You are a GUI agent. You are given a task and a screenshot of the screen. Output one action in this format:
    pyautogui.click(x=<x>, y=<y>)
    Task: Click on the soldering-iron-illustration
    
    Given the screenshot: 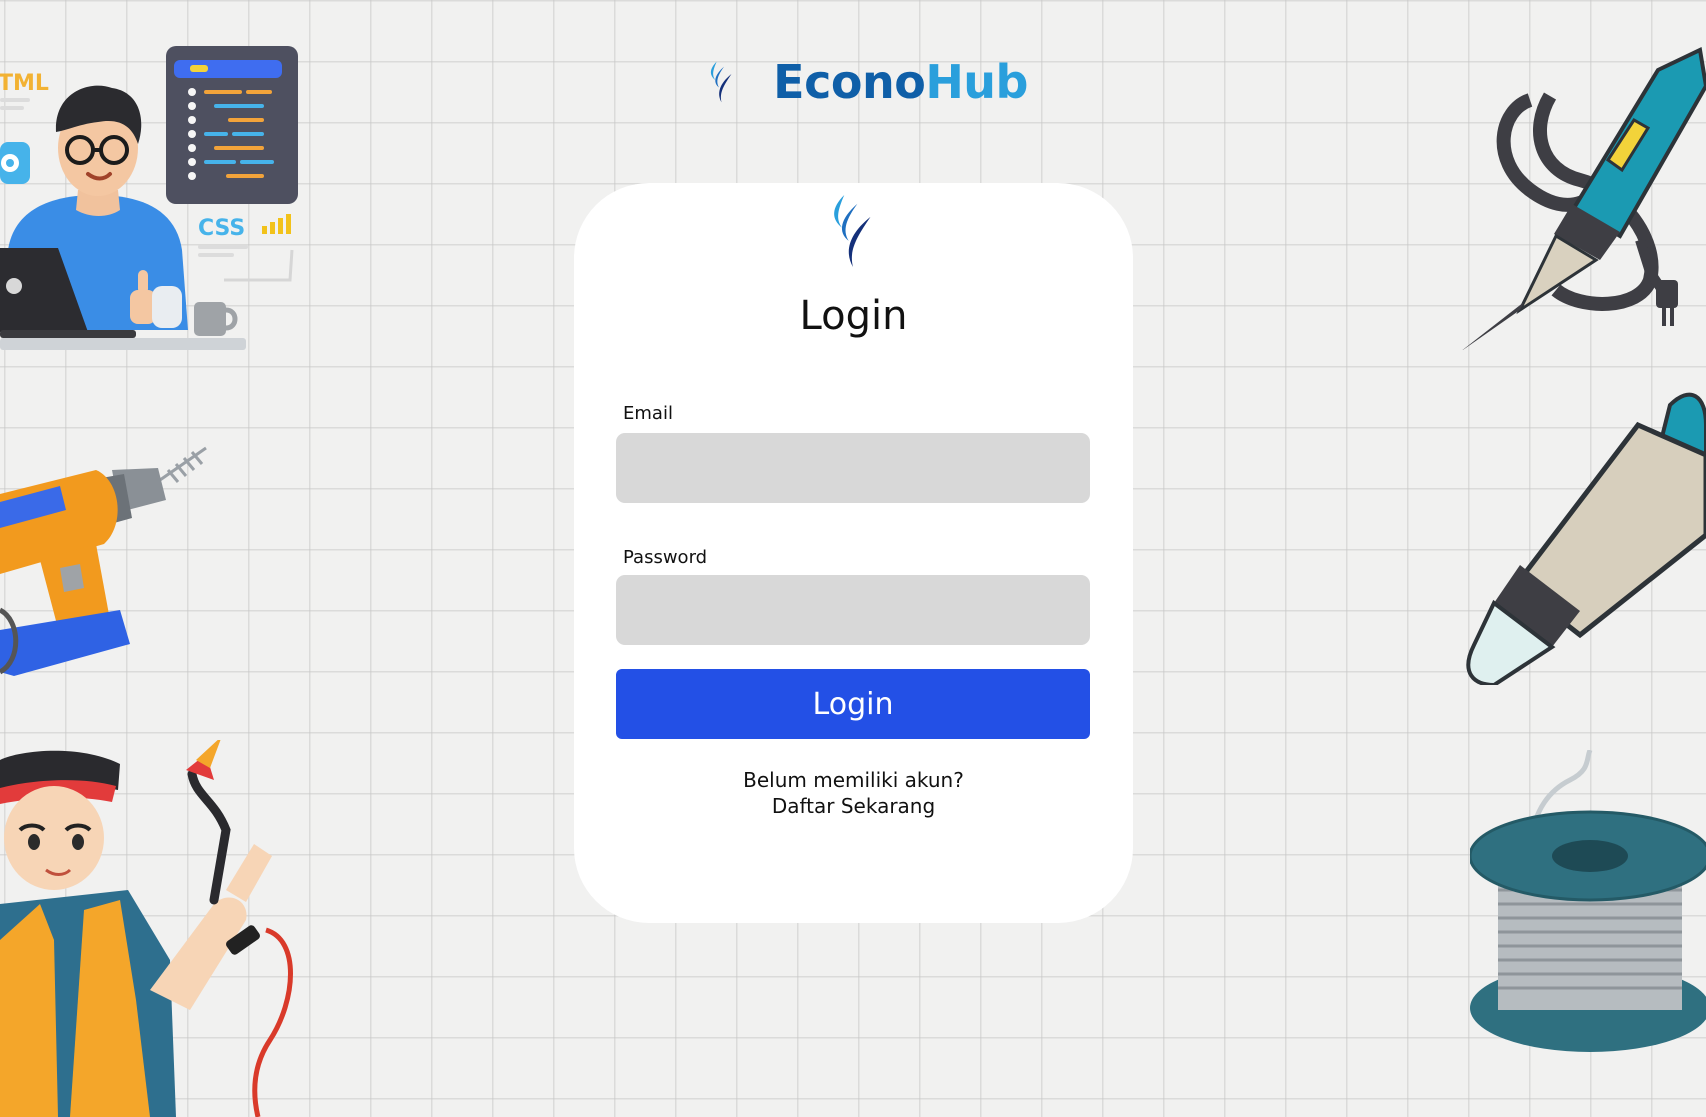 What is the action you would take?
    pyautogui.click(x=1584, y=198)
    